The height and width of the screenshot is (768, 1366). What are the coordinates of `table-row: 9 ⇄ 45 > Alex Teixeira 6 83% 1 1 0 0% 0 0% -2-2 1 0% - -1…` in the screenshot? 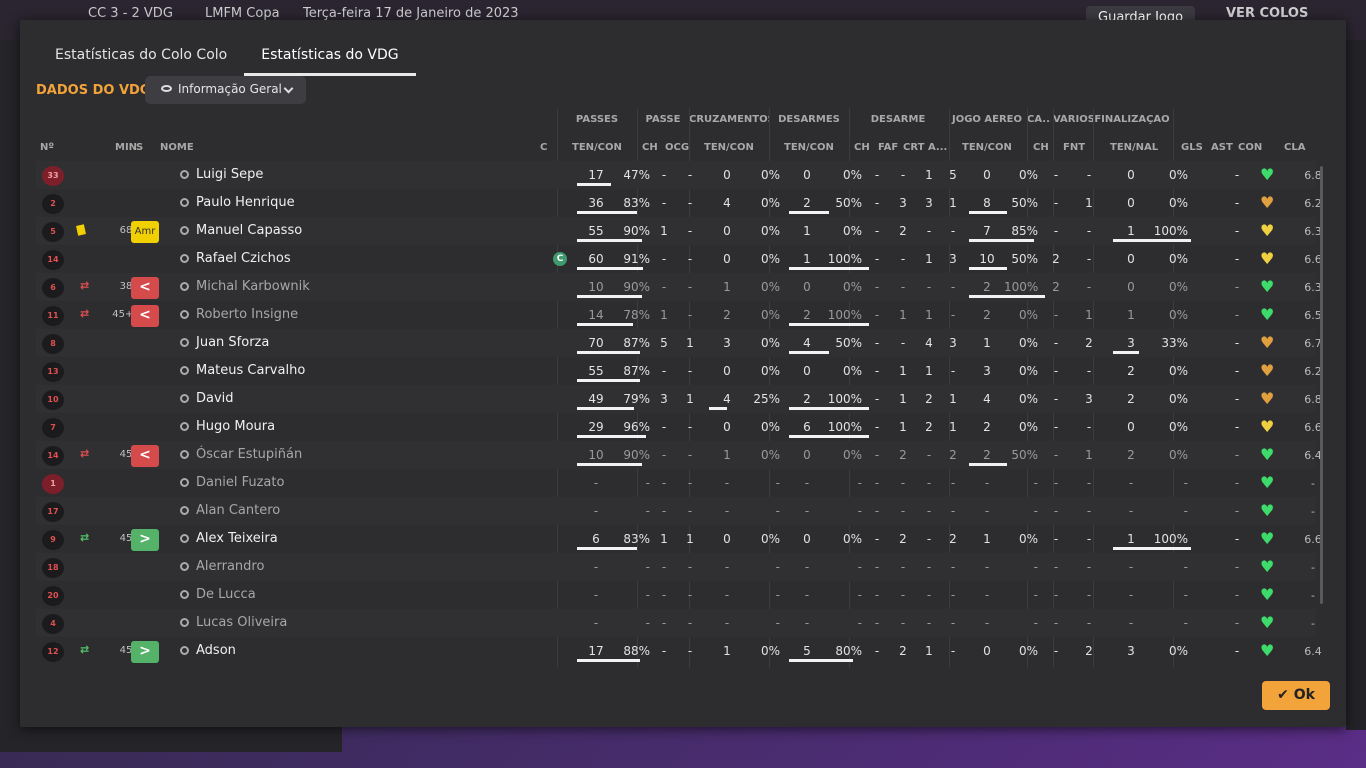 It's located at (679, 539).